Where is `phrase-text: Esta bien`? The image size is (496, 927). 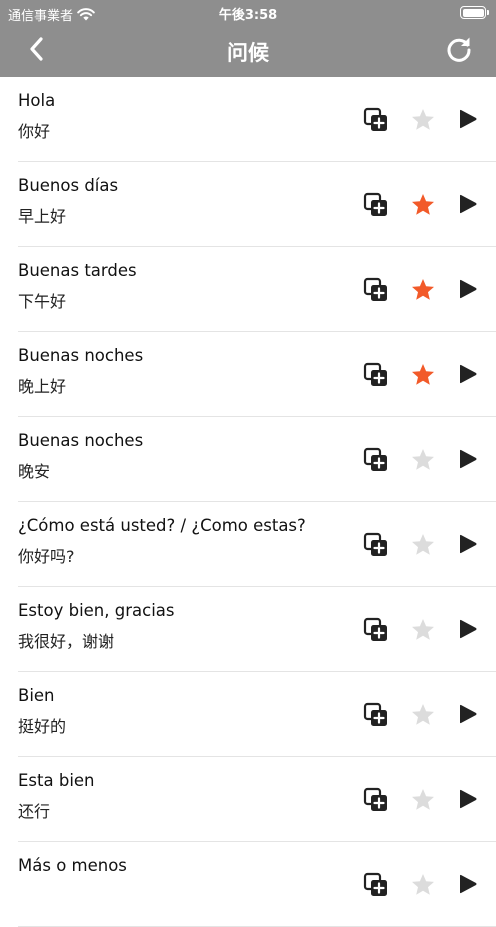
phrase-text: Esta bien is located at coordinates (56, 780).